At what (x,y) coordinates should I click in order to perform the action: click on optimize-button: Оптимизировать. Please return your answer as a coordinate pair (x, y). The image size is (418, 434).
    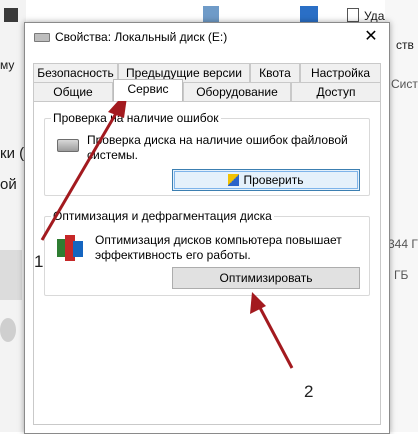
    Looking at the image, I should click on (266, 278).